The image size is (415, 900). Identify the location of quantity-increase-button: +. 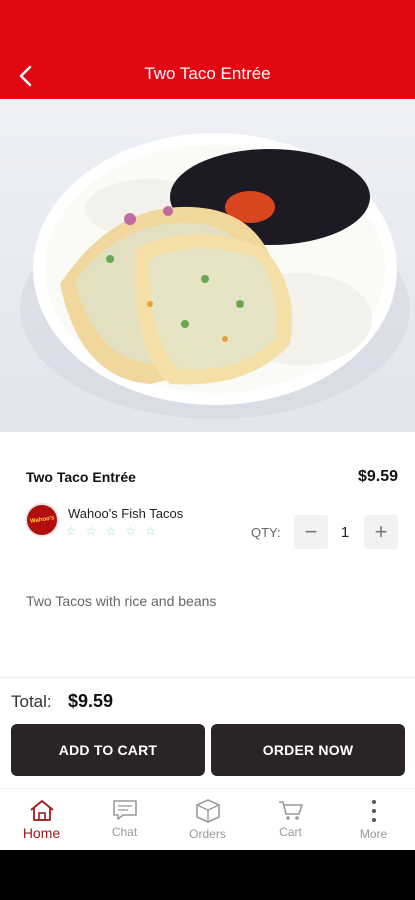
(381, 532).